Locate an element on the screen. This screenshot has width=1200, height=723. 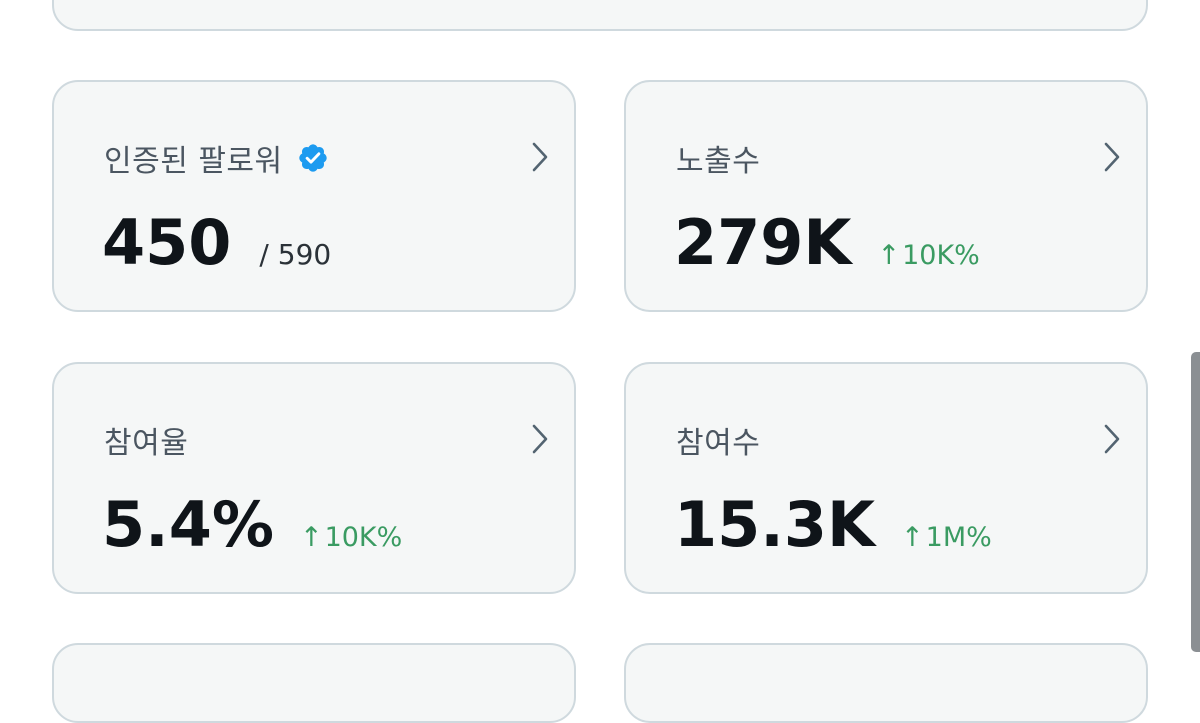
verified-followers-label: 인증된 팔로워 is located at coordinates (216, 158).